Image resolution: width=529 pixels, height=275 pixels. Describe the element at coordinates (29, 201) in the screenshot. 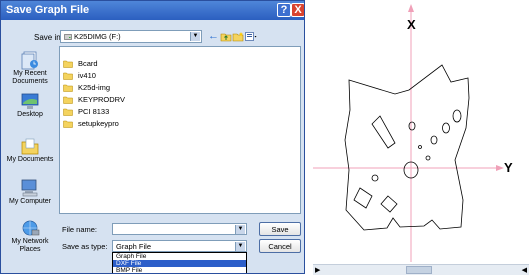

I see `place-label: My Computer` at that location.